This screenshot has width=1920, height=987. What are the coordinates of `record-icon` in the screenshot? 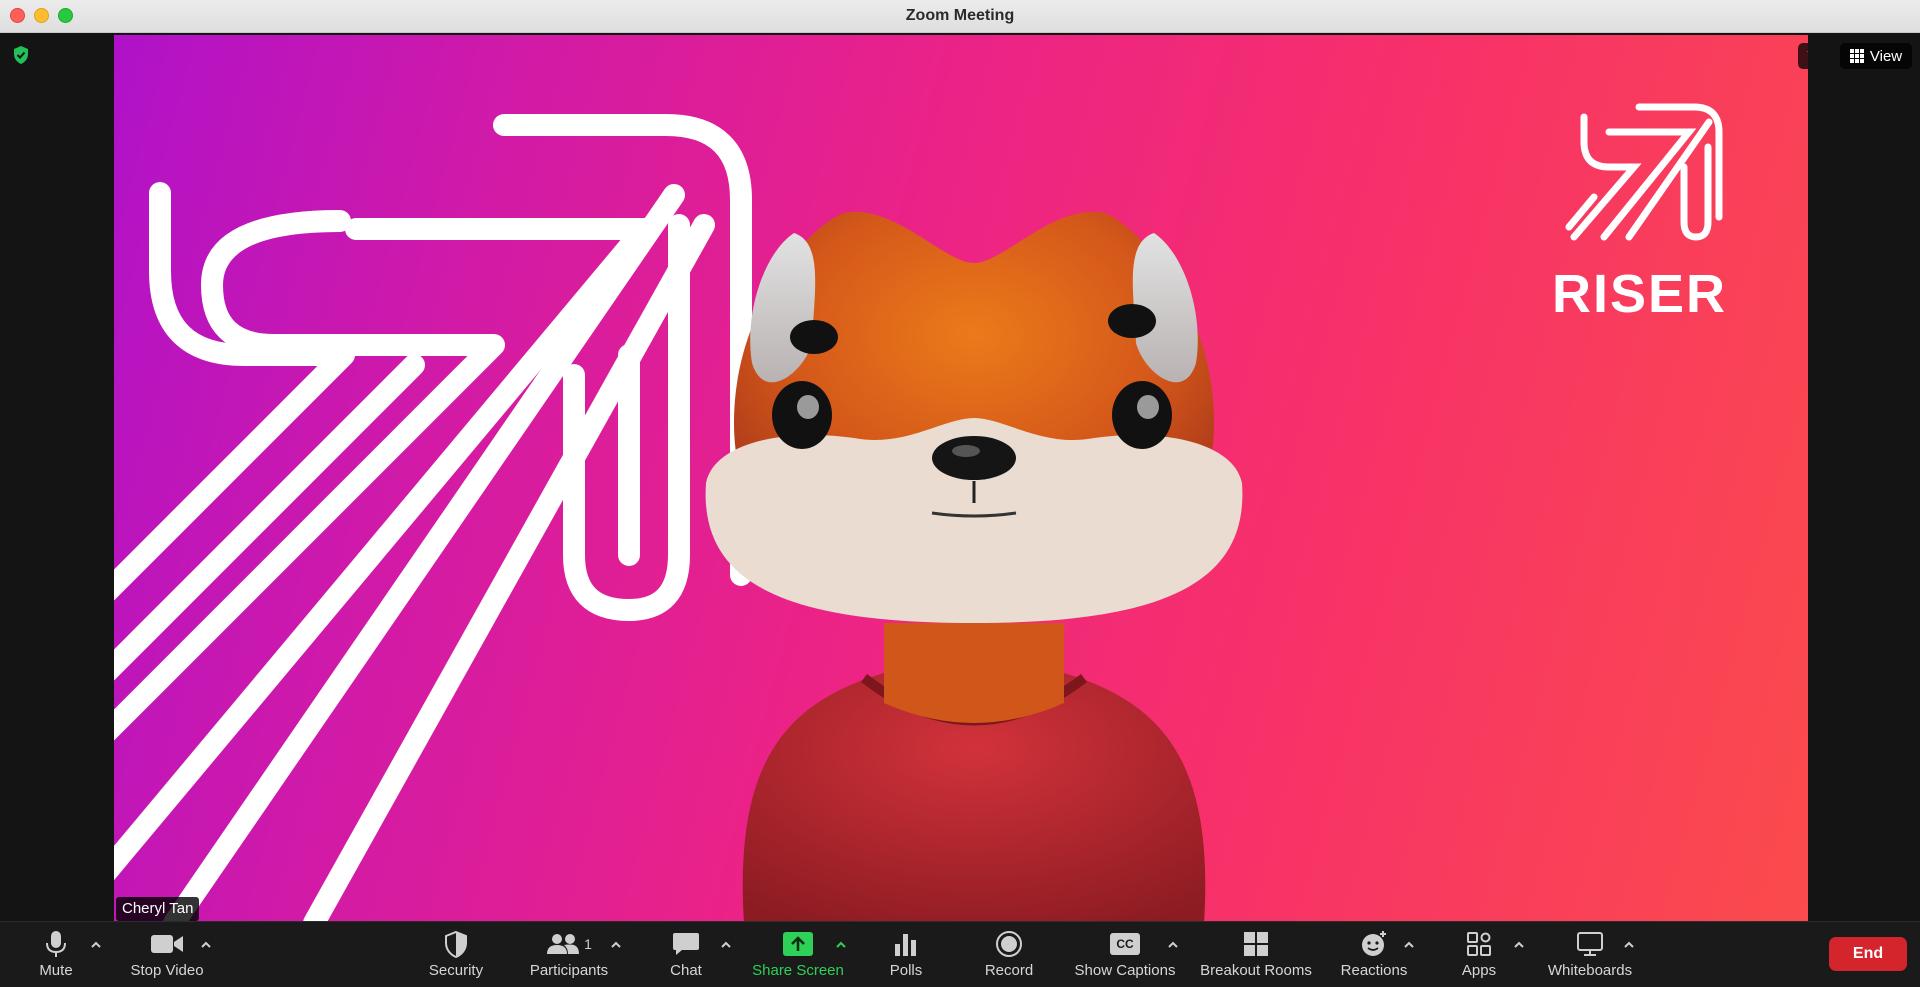 It's located at (1009, 944).